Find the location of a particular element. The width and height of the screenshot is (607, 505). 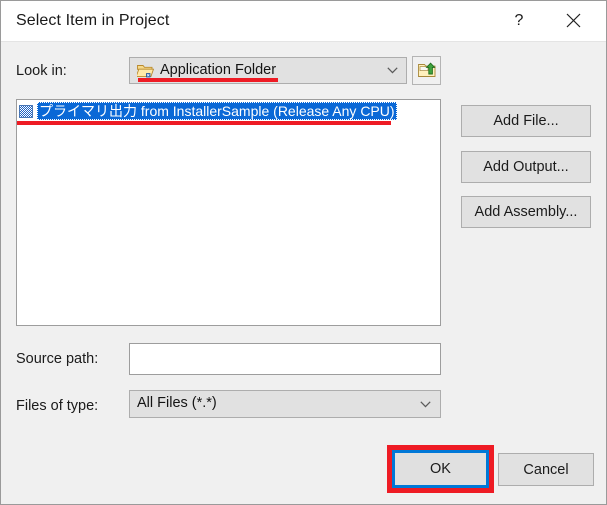

open-folder-icon is located at coordinates (145, 71).